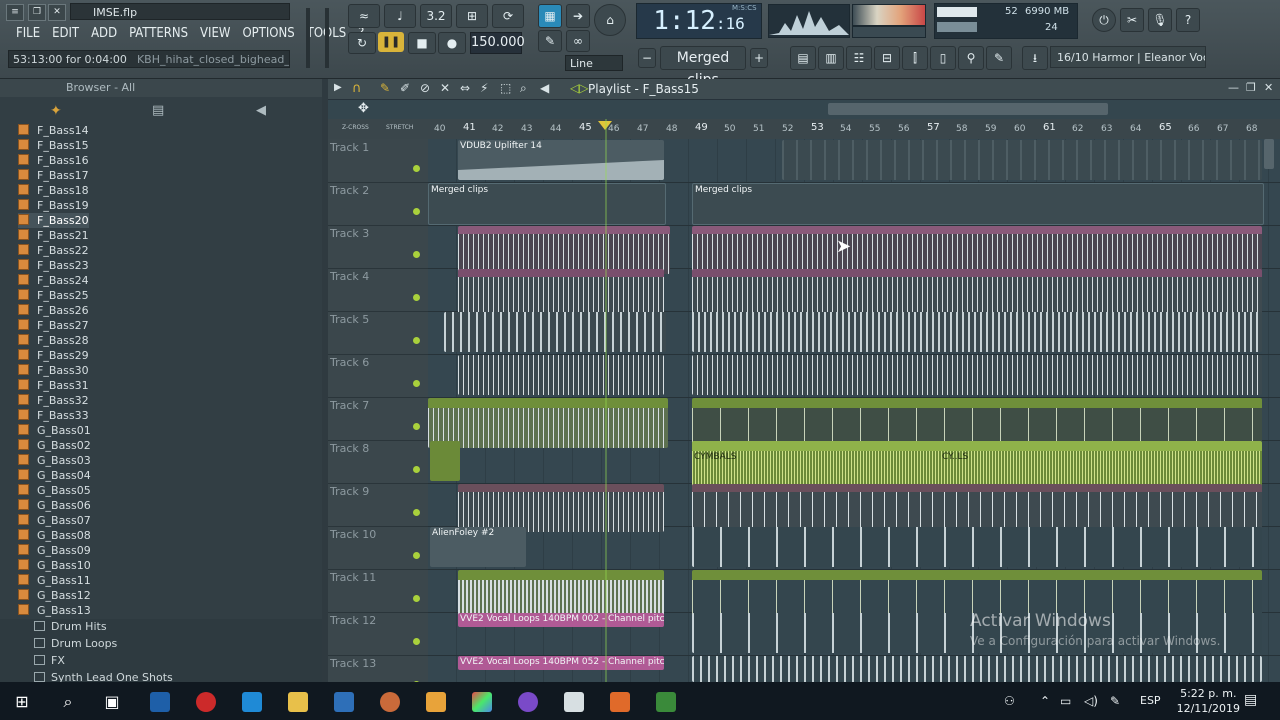 The width and height of the screenshot is (1280, 720). I want to click on track-header: Track 10, so click(378, 548).